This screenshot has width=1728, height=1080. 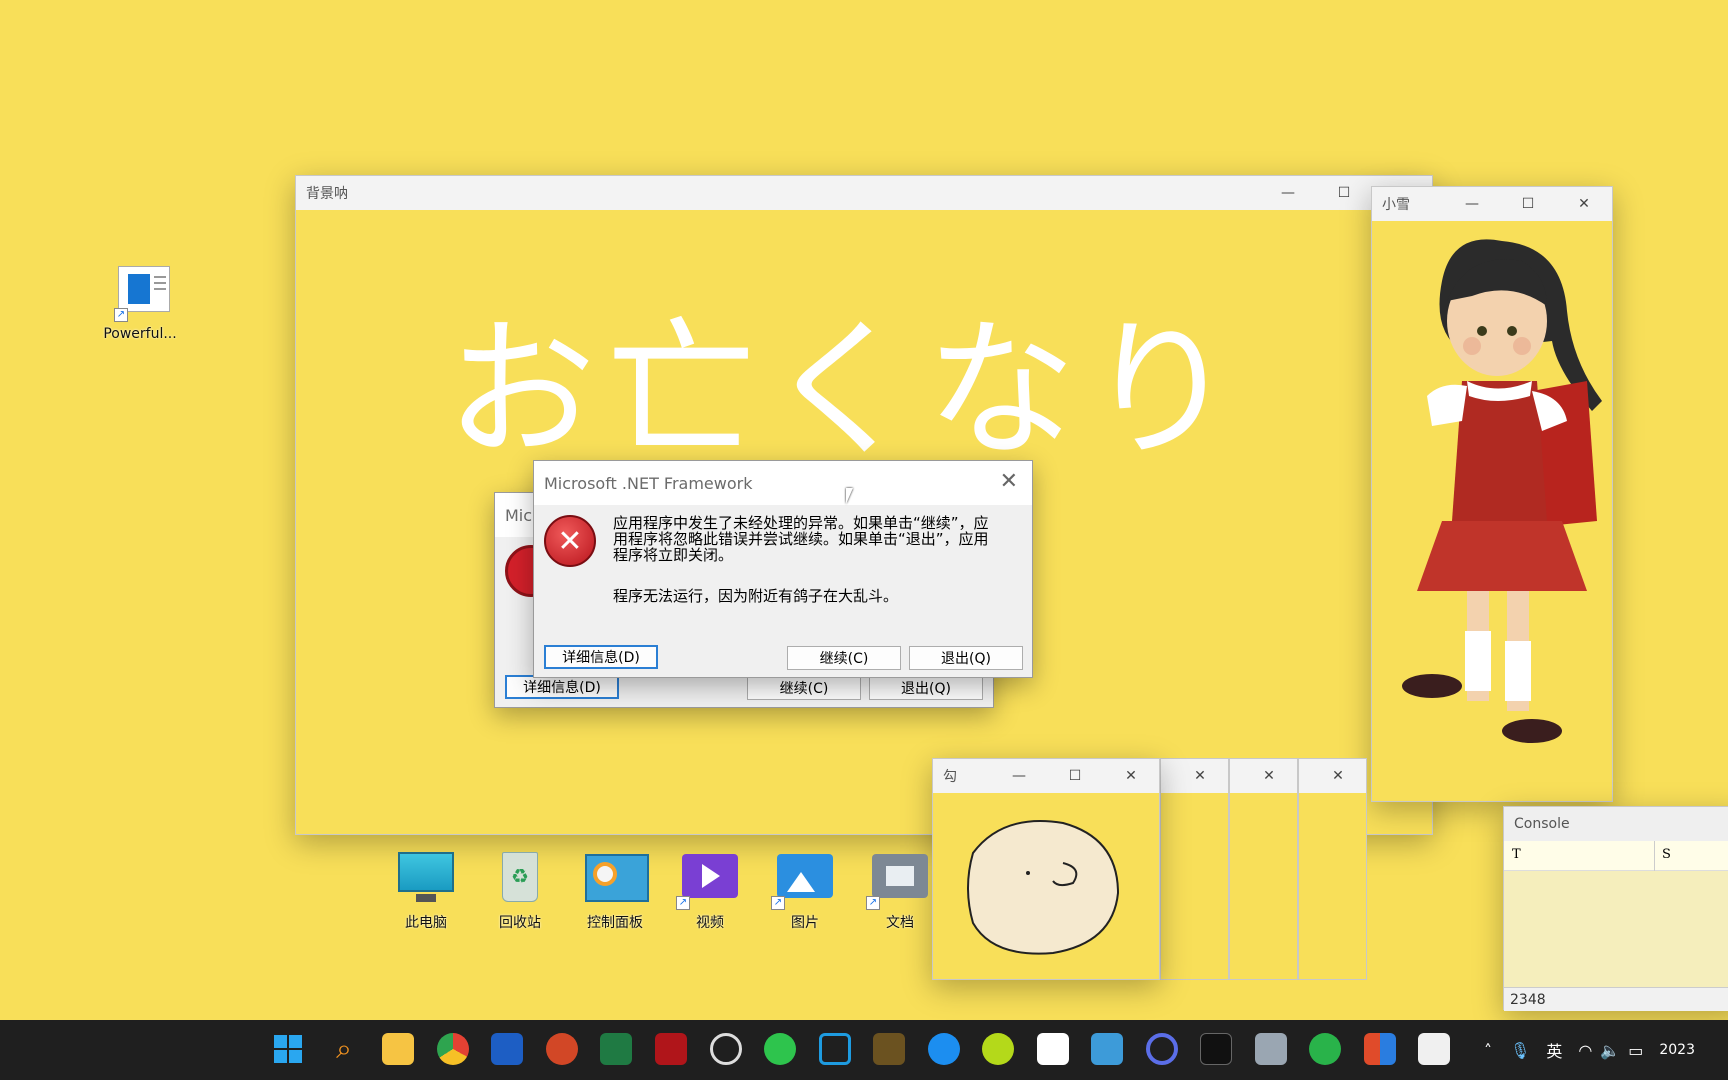 I want to click on window-titlebar: 勾 — ☐ ✕, so click(x=1046, y=776).